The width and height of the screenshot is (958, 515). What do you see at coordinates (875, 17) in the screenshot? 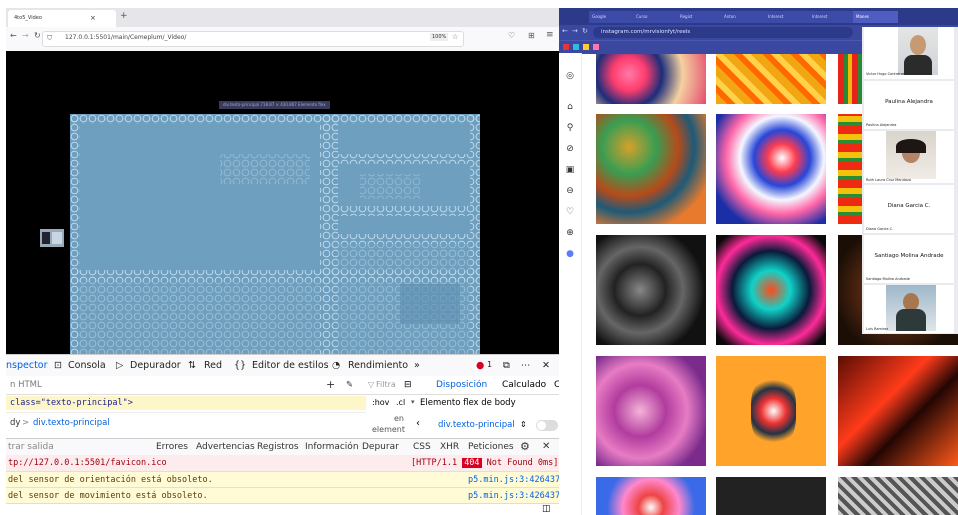
I see `chrome-tab-active: Manes` at bounding box center [875, 17].